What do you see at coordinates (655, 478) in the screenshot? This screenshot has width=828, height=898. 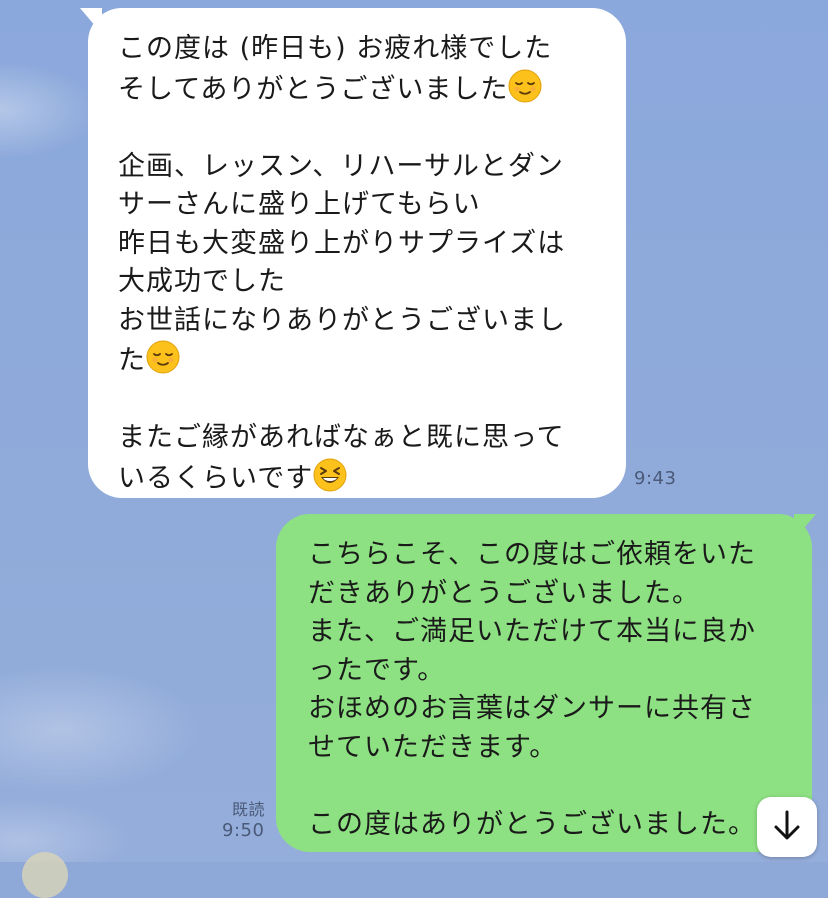 I see `incoming-timestamp: 9:43` at bounding box center [655, 478].